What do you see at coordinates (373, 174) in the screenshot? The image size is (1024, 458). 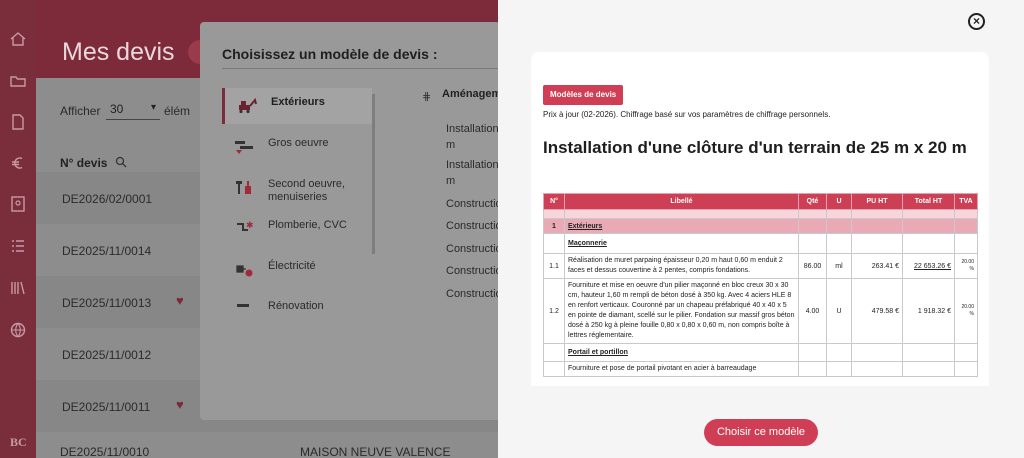 I see `category-scrollbar` at bounding box center [373, 174].